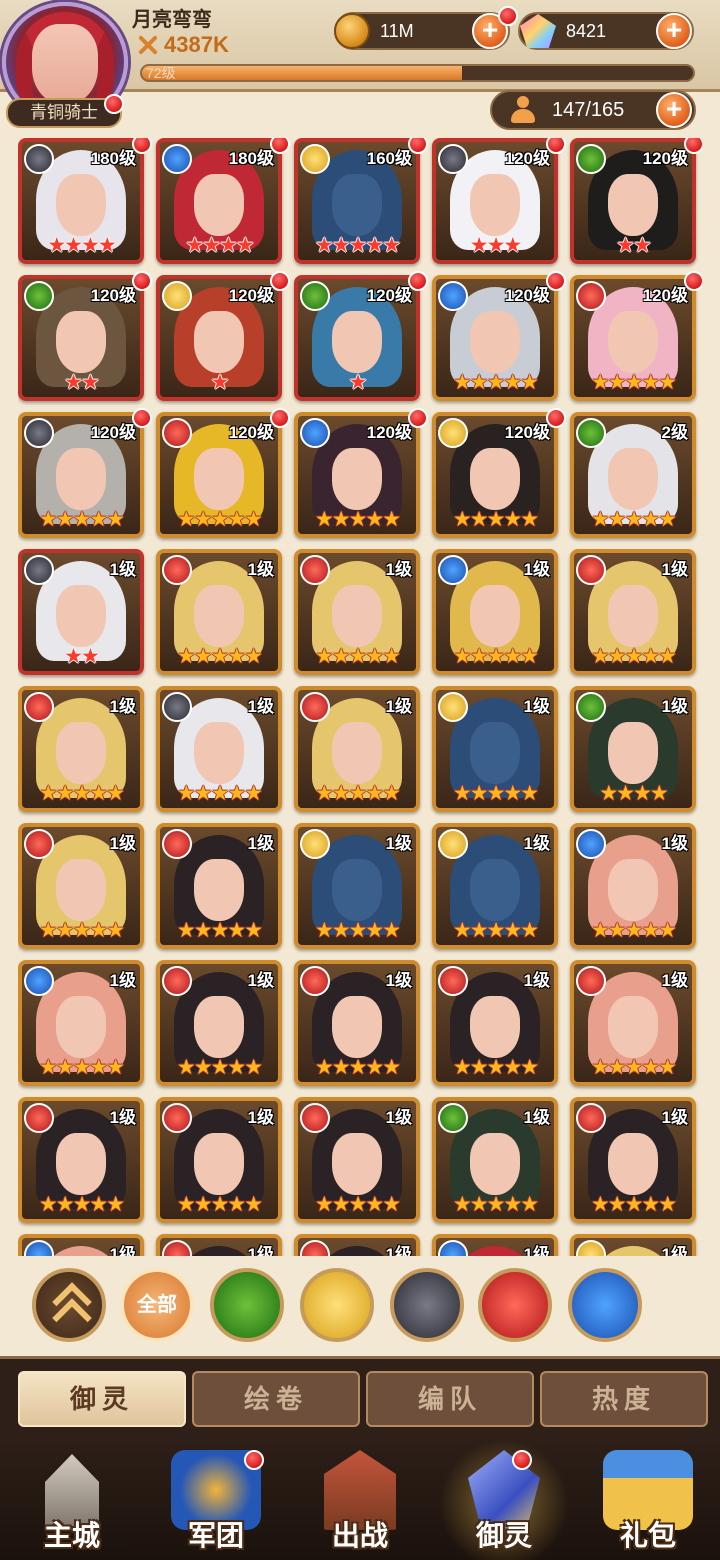 The width and height of the screenshot is (720, 1560). Describe the element at coordinates (515, 1305) in the screenshot. I see `filter-fire-element-icon` at that location.